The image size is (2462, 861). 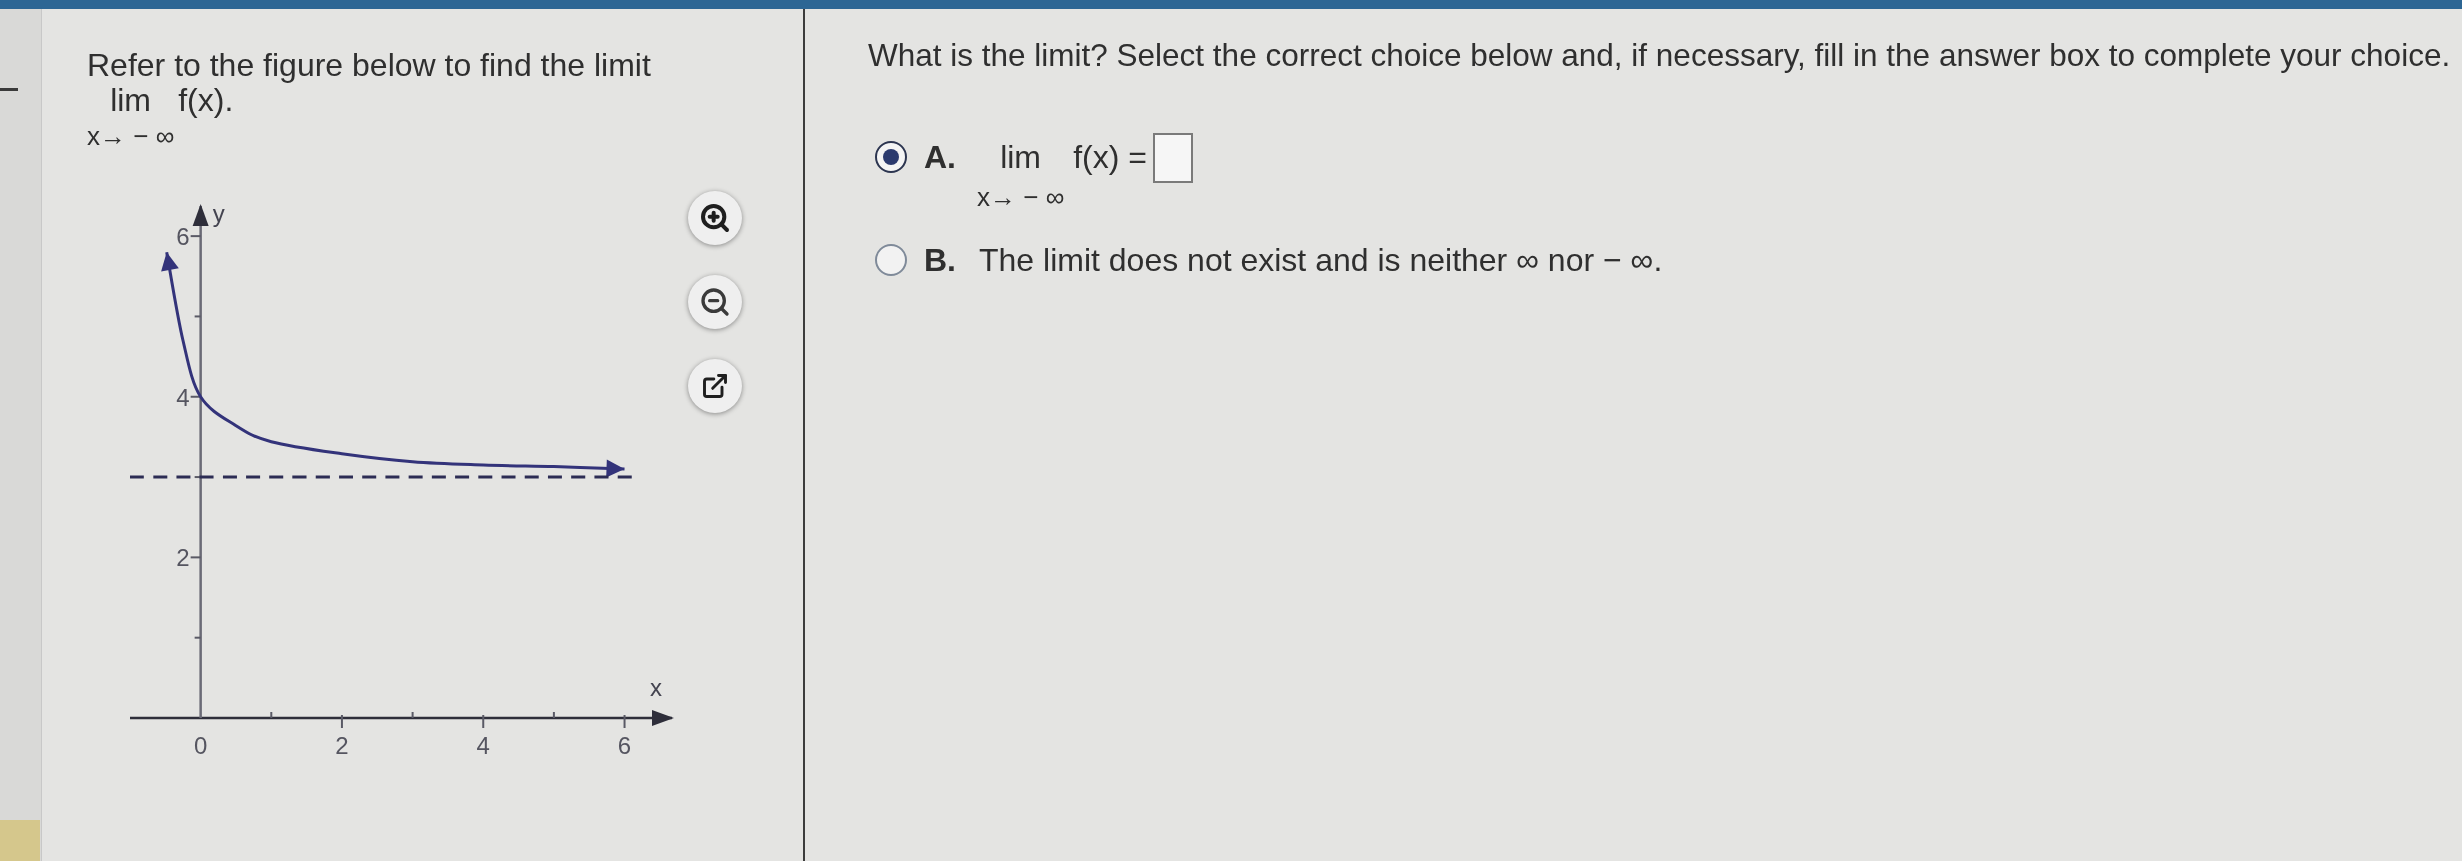 I want to click on question-text: What is the limit? Select the correct choice below and, if necessary, fill in the answer box to complete your choice., so click(x=1660, y=55).